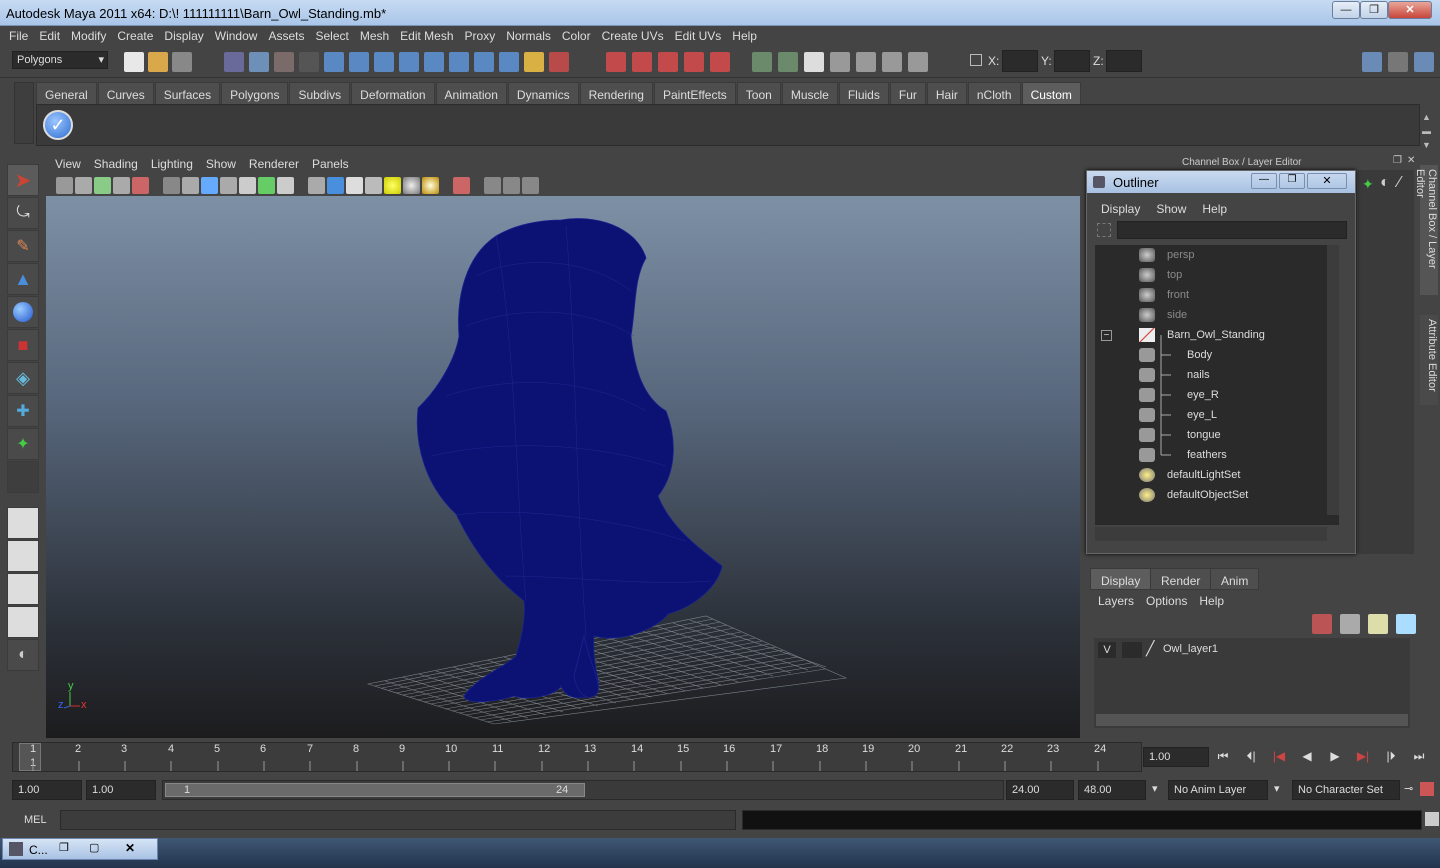 The image size is (1440, 868). I want to click on channel-box-toggle-icon, so click(1424, 62).